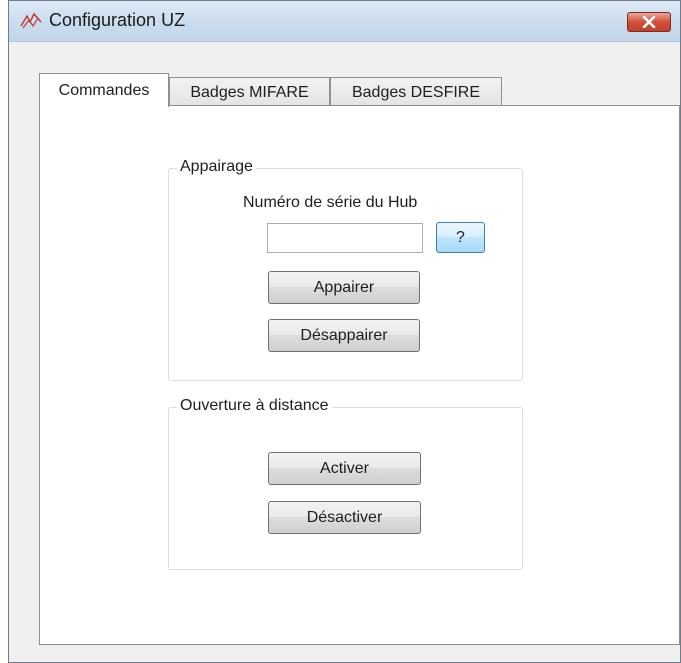  I want to click on tab-label: Commandes, so click(104, 90).